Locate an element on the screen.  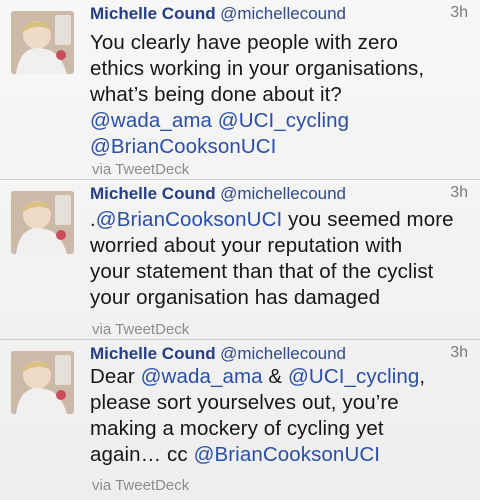
text-line: Dear @wada_ama & @UCI_cycling, is located at coordinates (279, 377).